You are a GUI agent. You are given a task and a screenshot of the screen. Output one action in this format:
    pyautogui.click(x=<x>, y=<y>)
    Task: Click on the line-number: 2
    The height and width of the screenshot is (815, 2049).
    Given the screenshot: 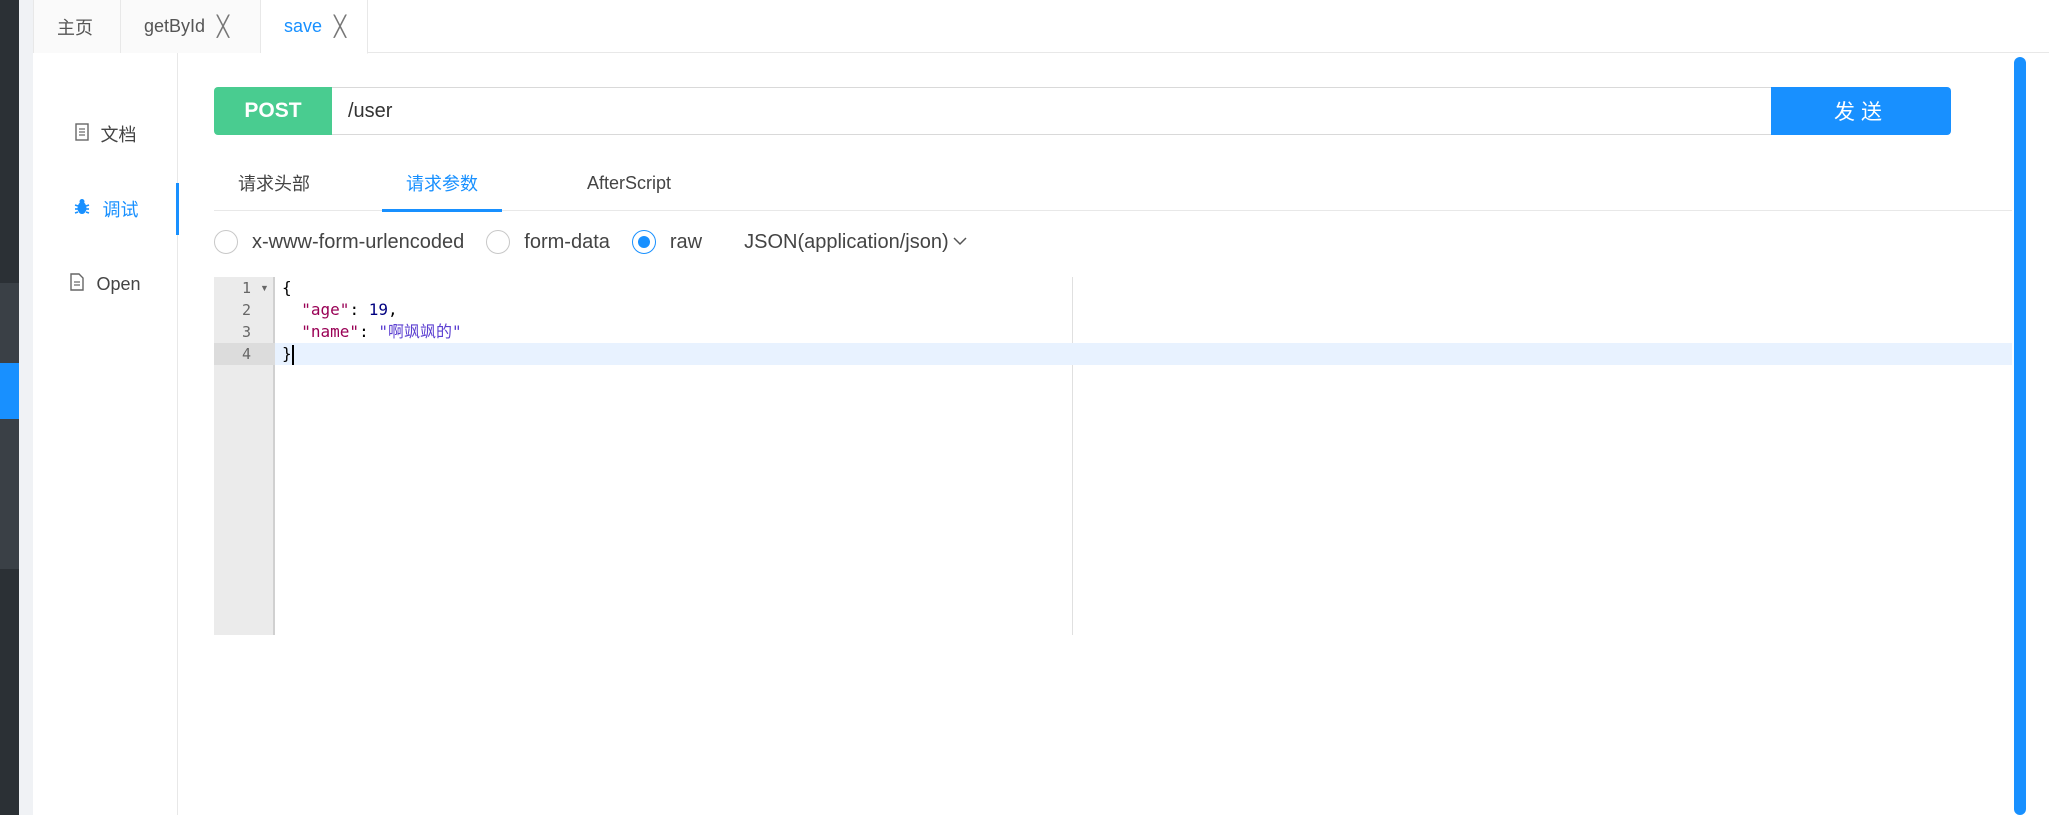 What is the action you would take?
    pyautogui.click(x=247, y=310)
    